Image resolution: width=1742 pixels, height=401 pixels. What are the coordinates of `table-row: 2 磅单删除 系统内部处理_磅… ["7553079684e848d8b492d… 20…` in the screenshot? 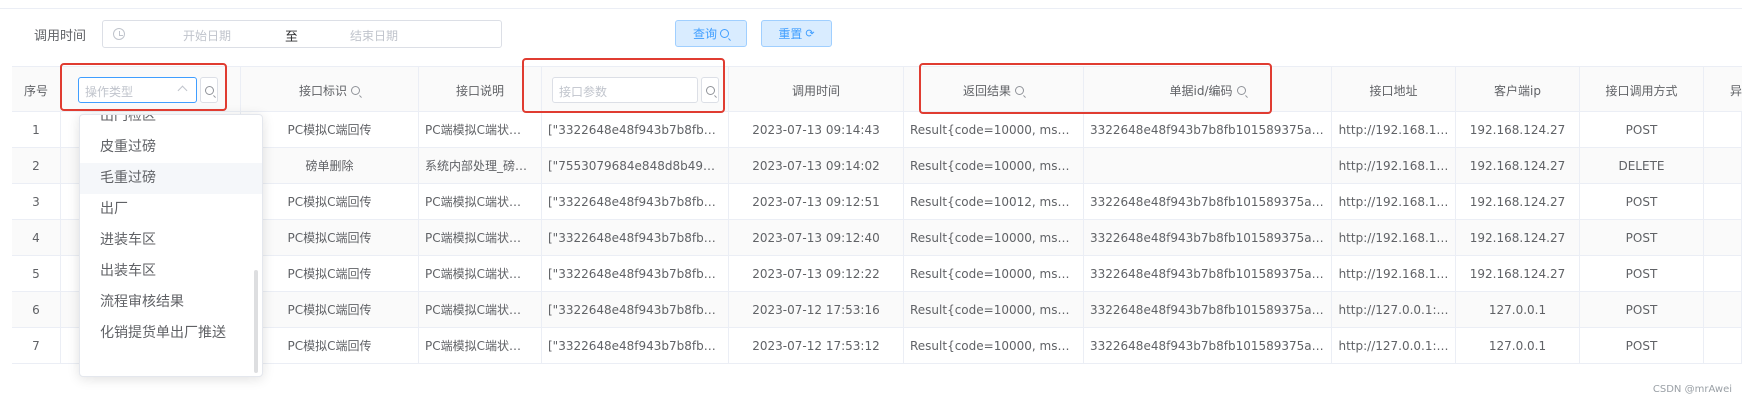 It's located at (877, 166).